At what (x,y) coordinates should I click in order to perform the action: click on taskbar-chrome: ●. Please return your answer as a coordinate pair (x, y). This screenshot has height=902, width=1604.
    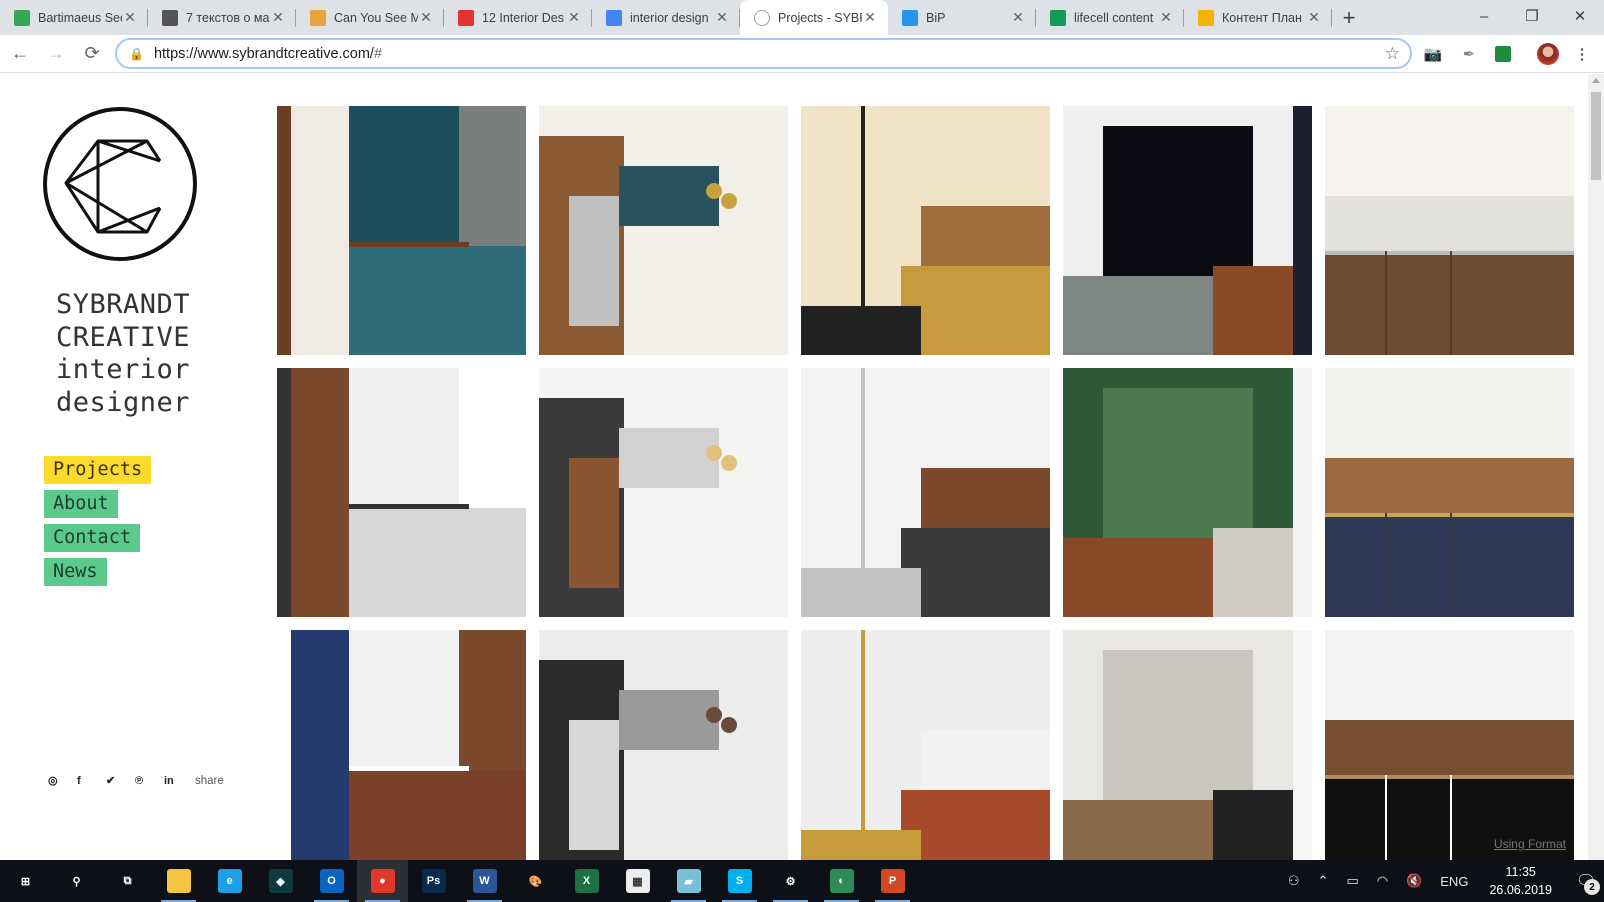
    Looking at the image, I should click on (382, 881).